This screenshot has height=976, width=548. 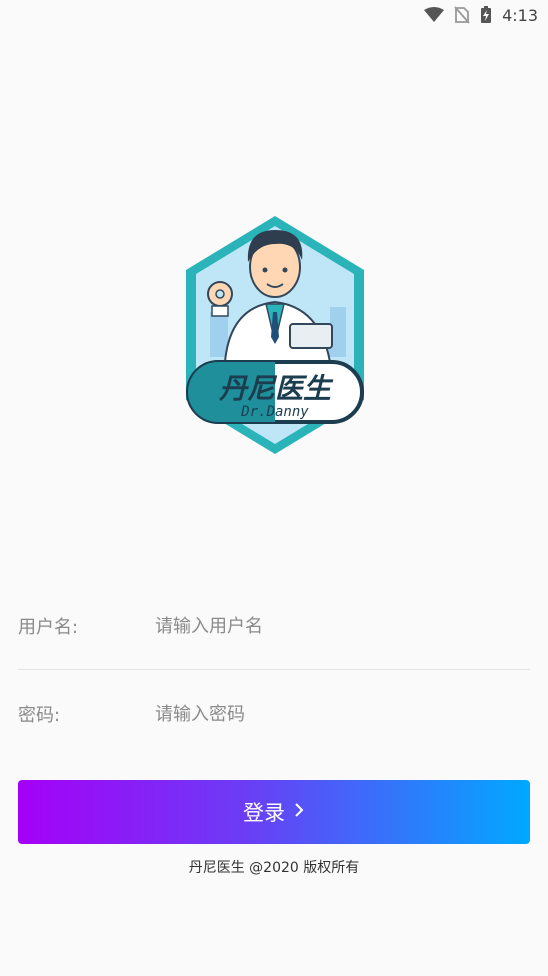 What do you see at coordinates (274, 669) in the screenshot?
I see `form-divider` at bounding box center [274, 669].